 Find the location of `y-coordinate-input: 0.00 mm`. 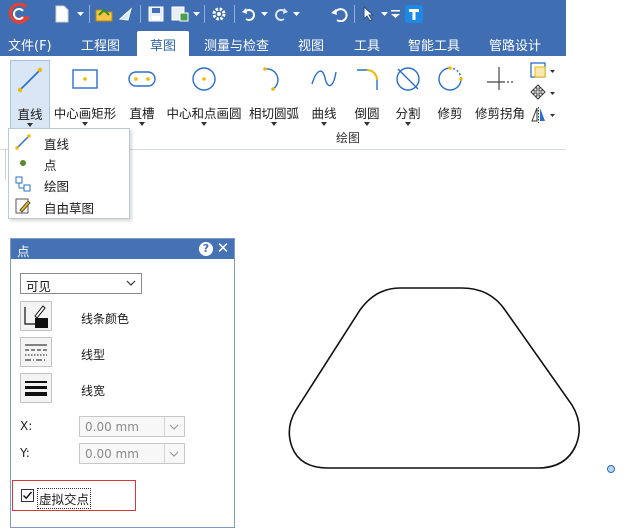

y-coordinate-input: 0.00 mm is located at coordinates (132, 453).